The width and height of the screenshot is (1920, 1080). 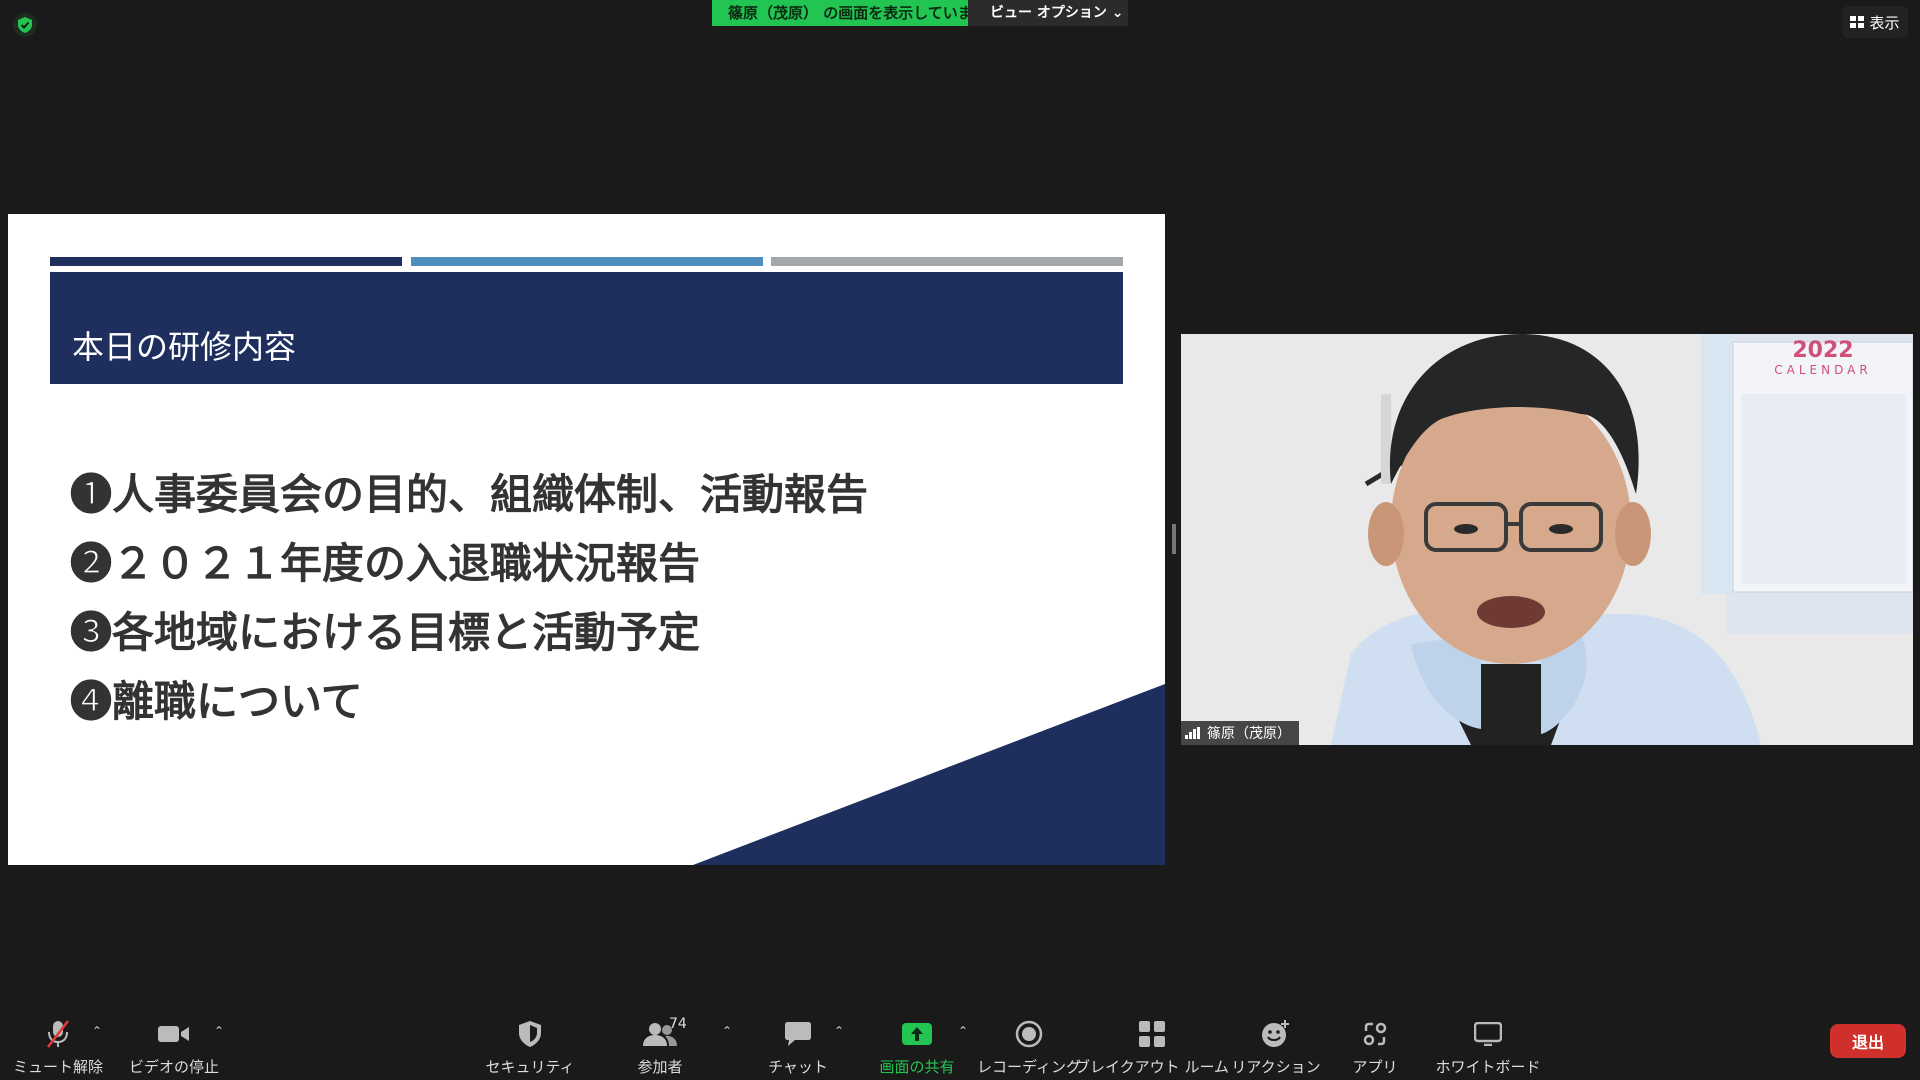 I want to click on chat-button: チャット, so click(x=798, y=1047).